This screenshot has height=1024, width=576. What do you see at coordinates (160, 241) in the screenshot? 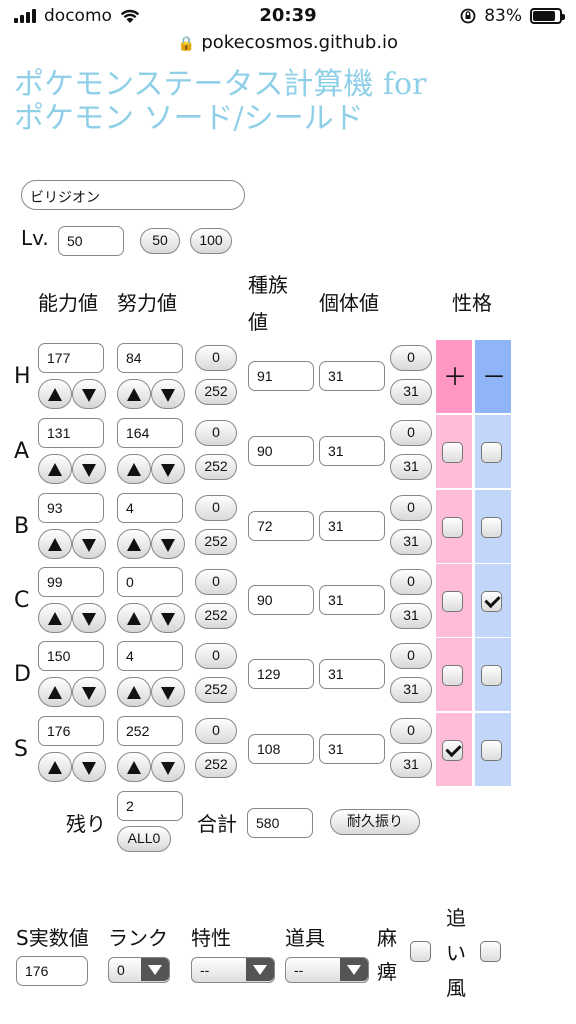
I see `level-50-button: 50` at bounding box center [160, 241].